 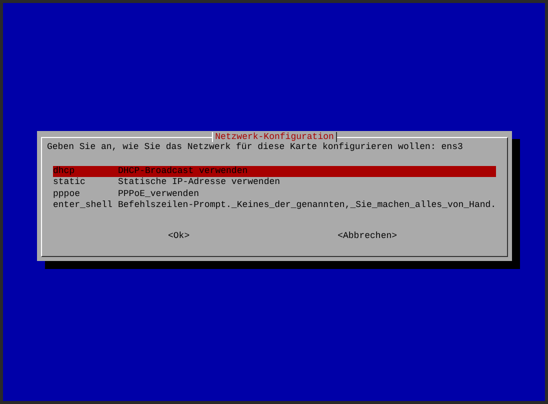 I want to click on ok-button: <Ok>, so click(x=179, y=236).